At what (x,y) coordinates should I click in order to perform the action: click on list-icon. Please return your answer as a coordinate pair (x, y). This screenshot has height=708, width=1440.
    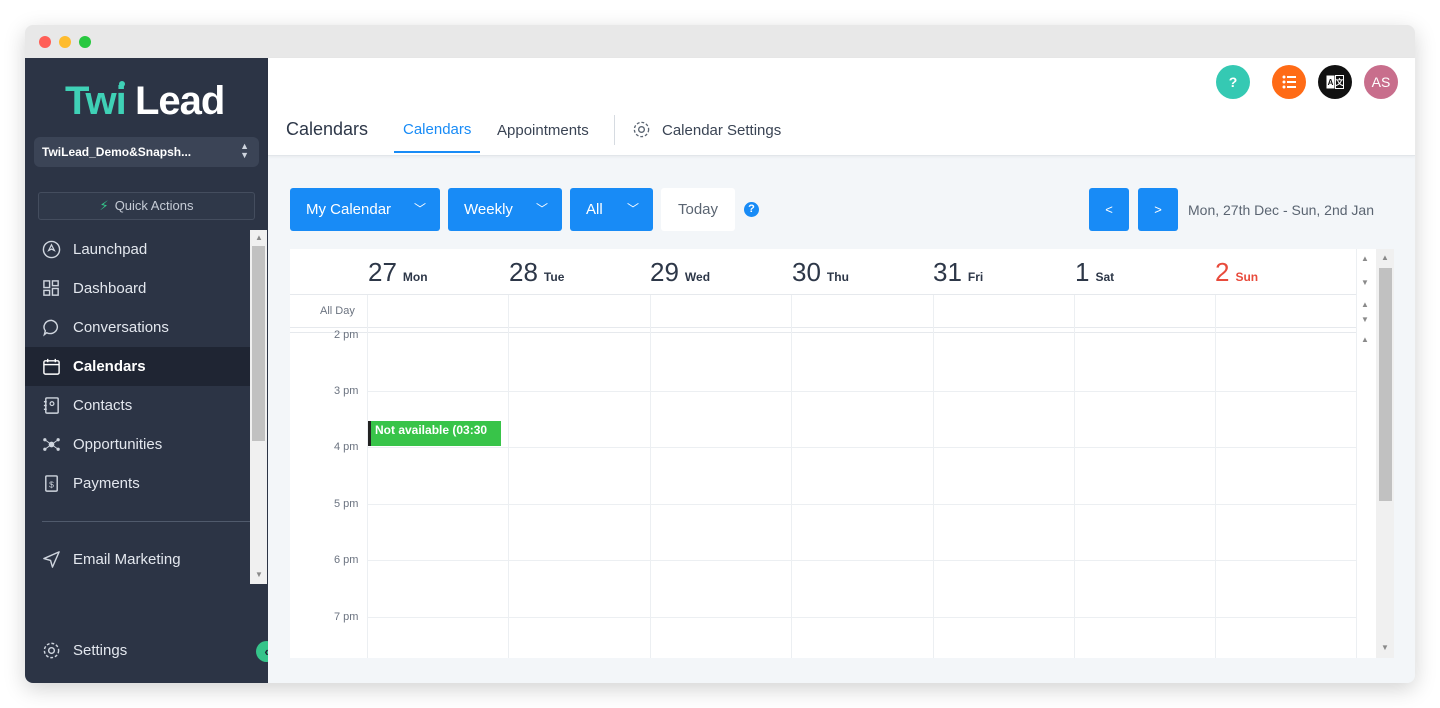
    Looking at the image, I should click on (1289, 82).